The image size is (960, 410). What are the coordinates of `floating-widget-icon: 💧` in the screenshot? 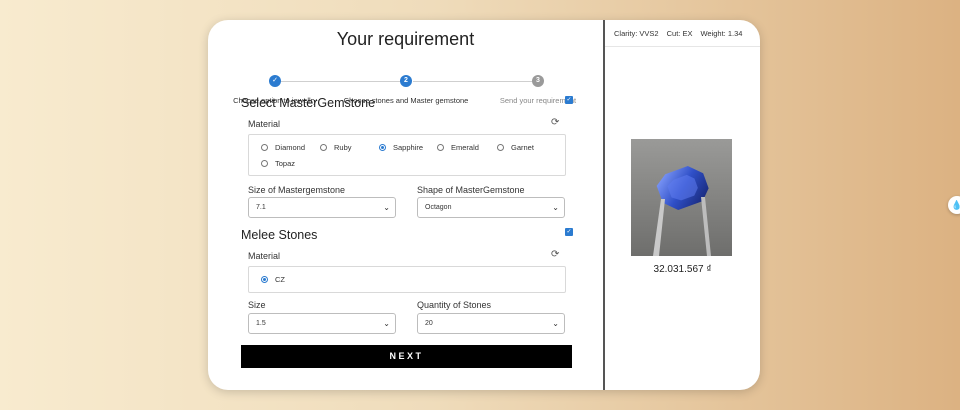 It's located at (954, 205).